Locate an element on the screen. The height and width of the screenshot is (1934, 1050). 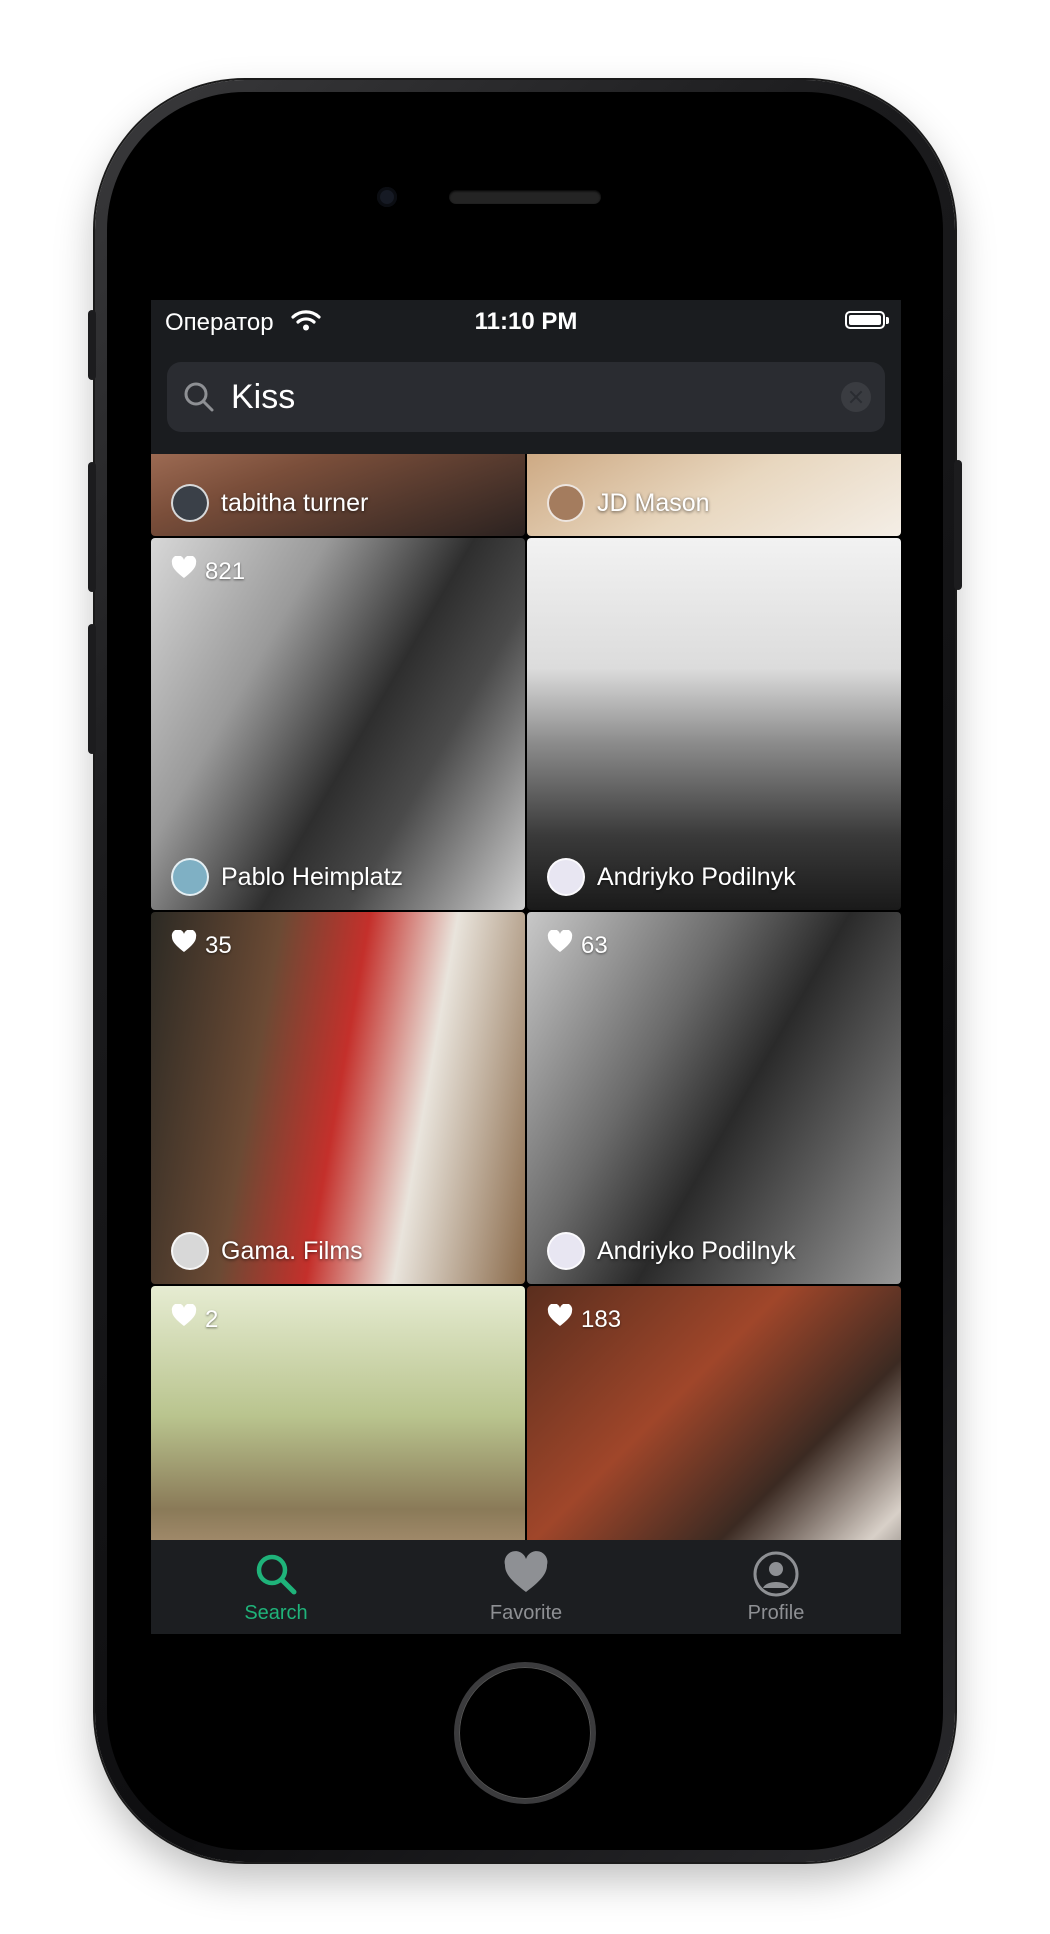
like-count-value: 821 is located at coordinates (225, 571).